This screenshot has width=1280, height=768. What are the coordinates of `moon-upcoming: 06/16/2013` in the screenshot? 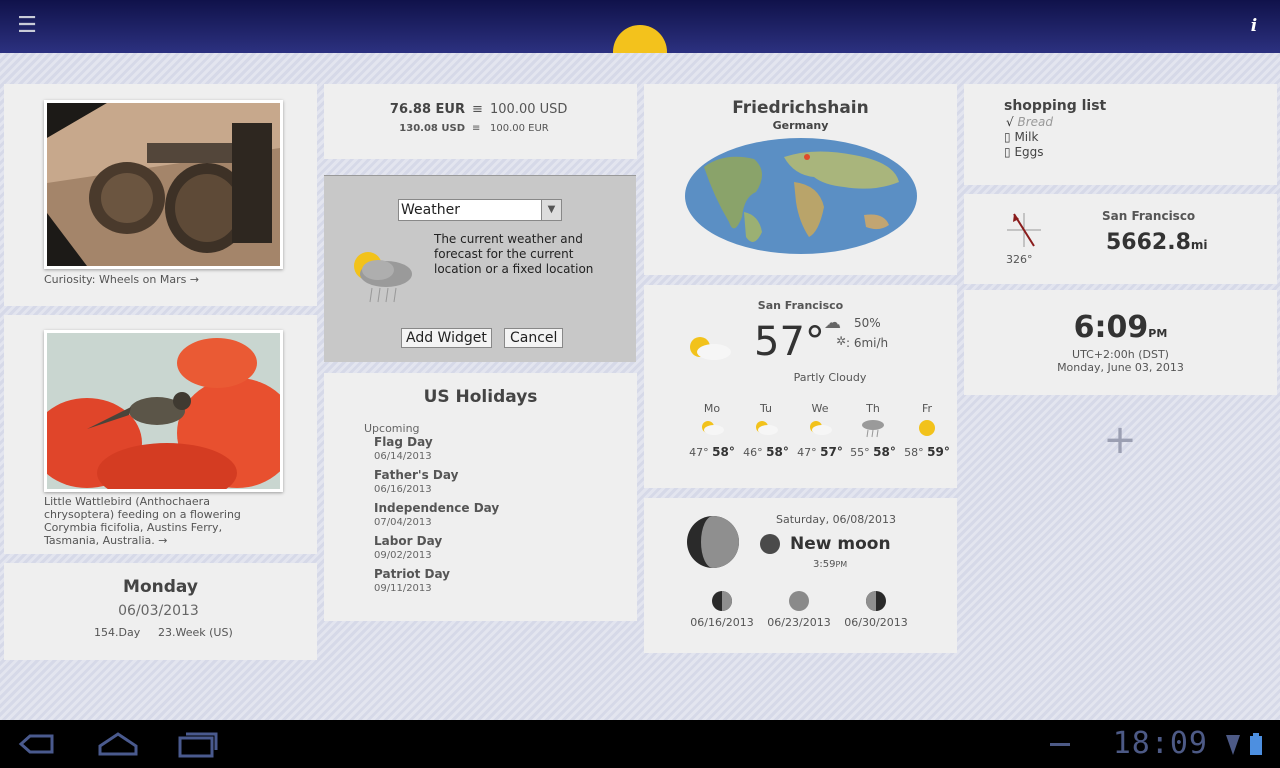 It's located at (722, 609).